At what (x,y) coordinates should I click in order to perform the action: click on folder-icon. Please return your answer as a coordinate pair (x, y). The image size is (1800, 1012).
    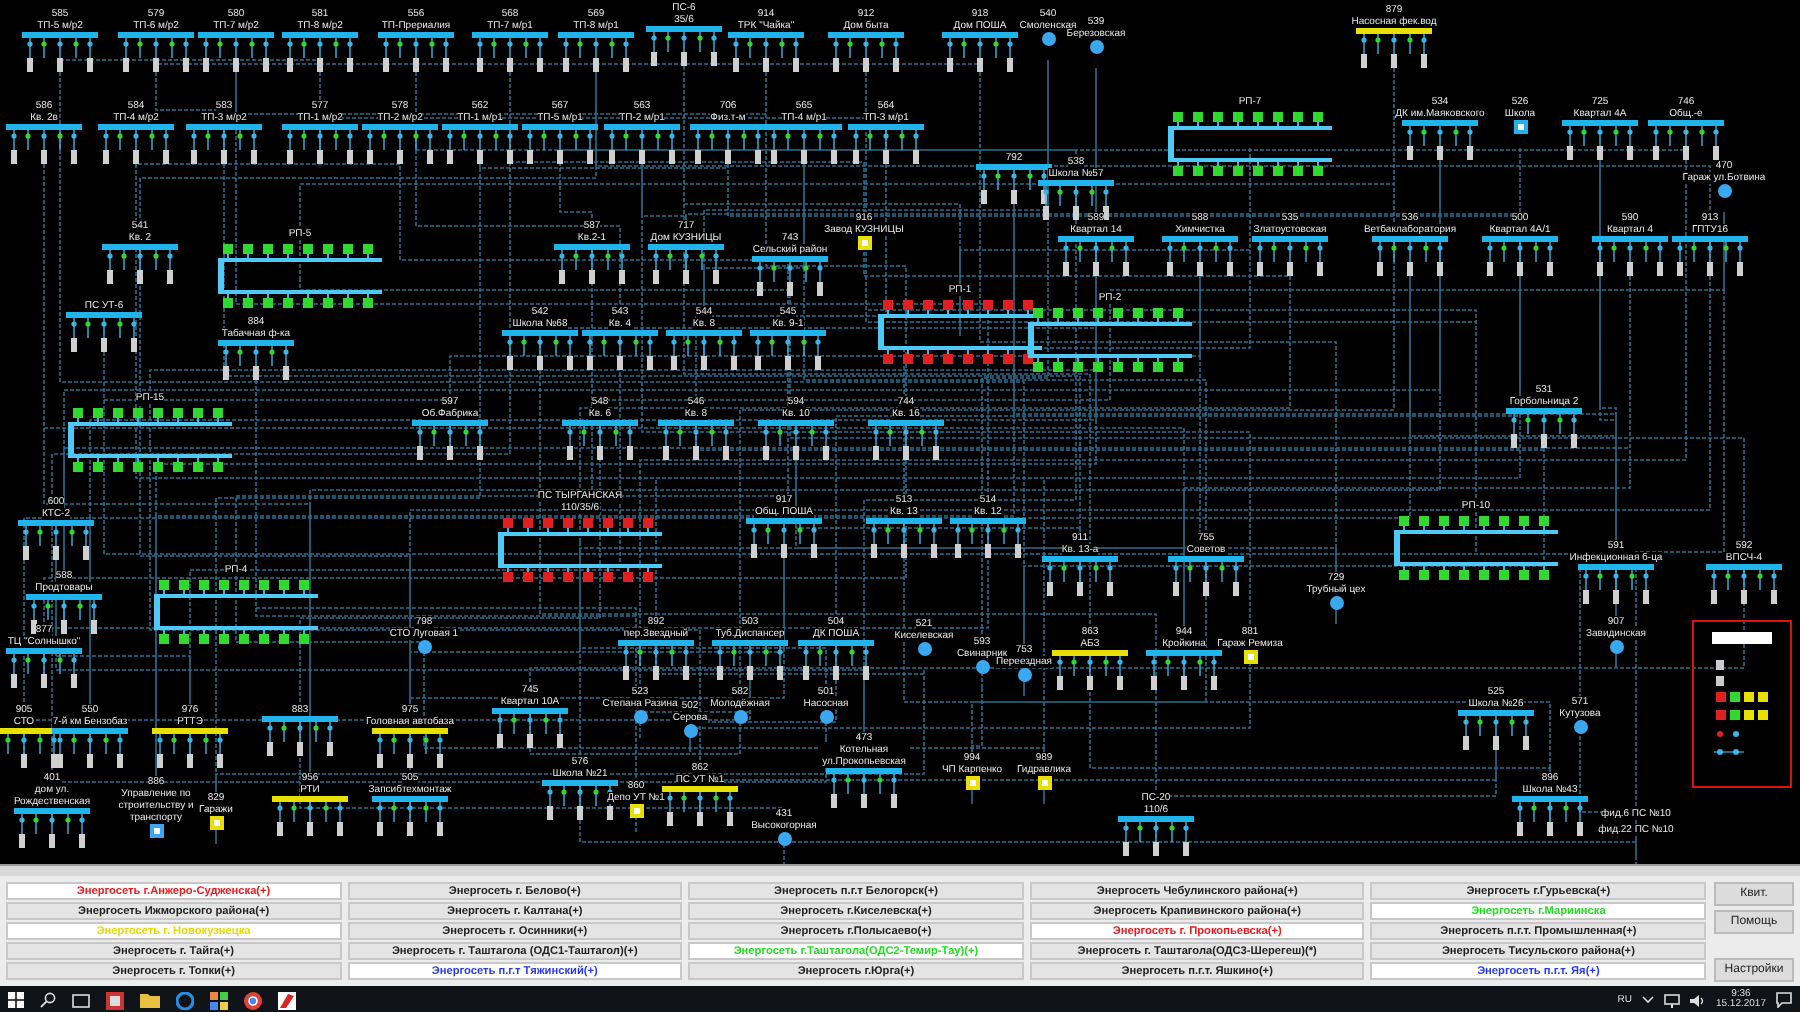
    Looking at the image, I should click on (150, 1000).